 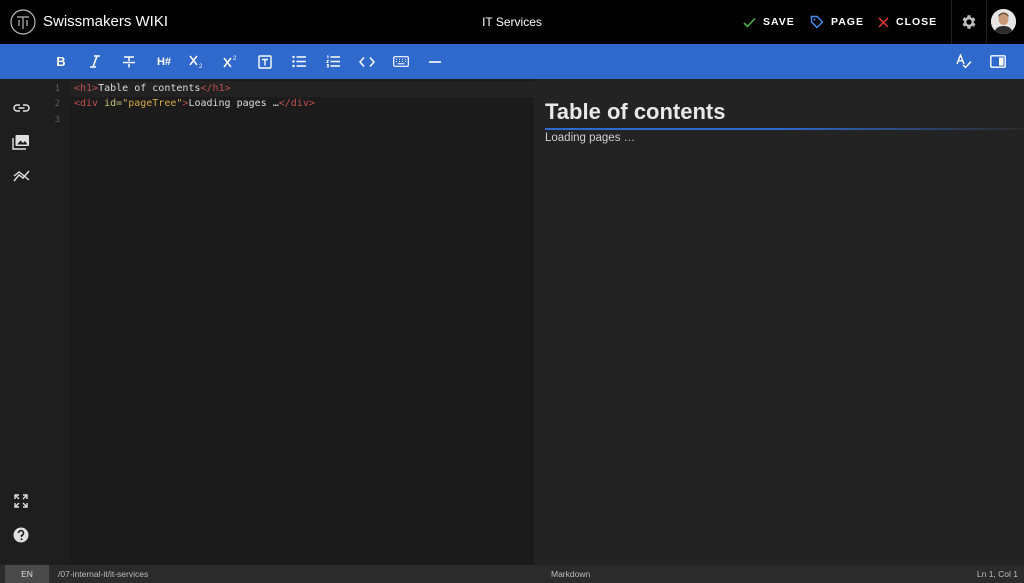 I want to click on preview-pane-icon, so click(x=998, y=61).